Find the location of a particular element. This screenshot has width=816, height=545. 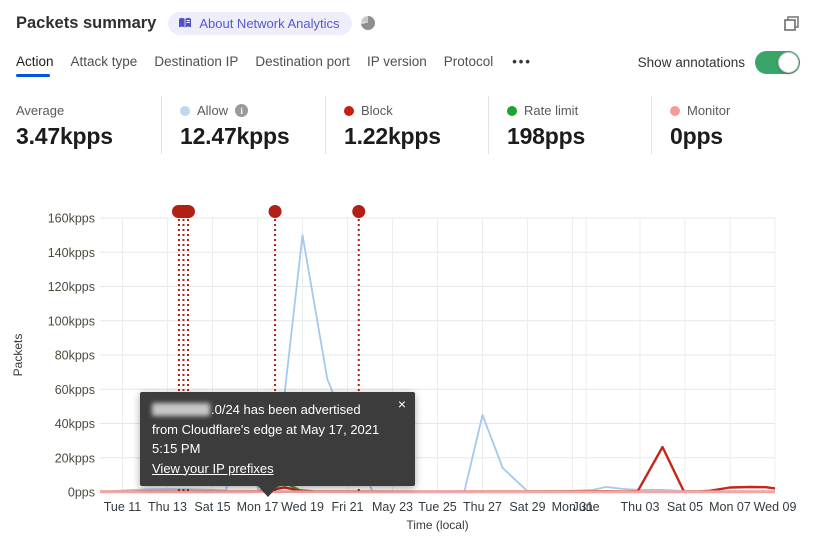

svg-text: Time (local) is located at coordinates (437, 525).